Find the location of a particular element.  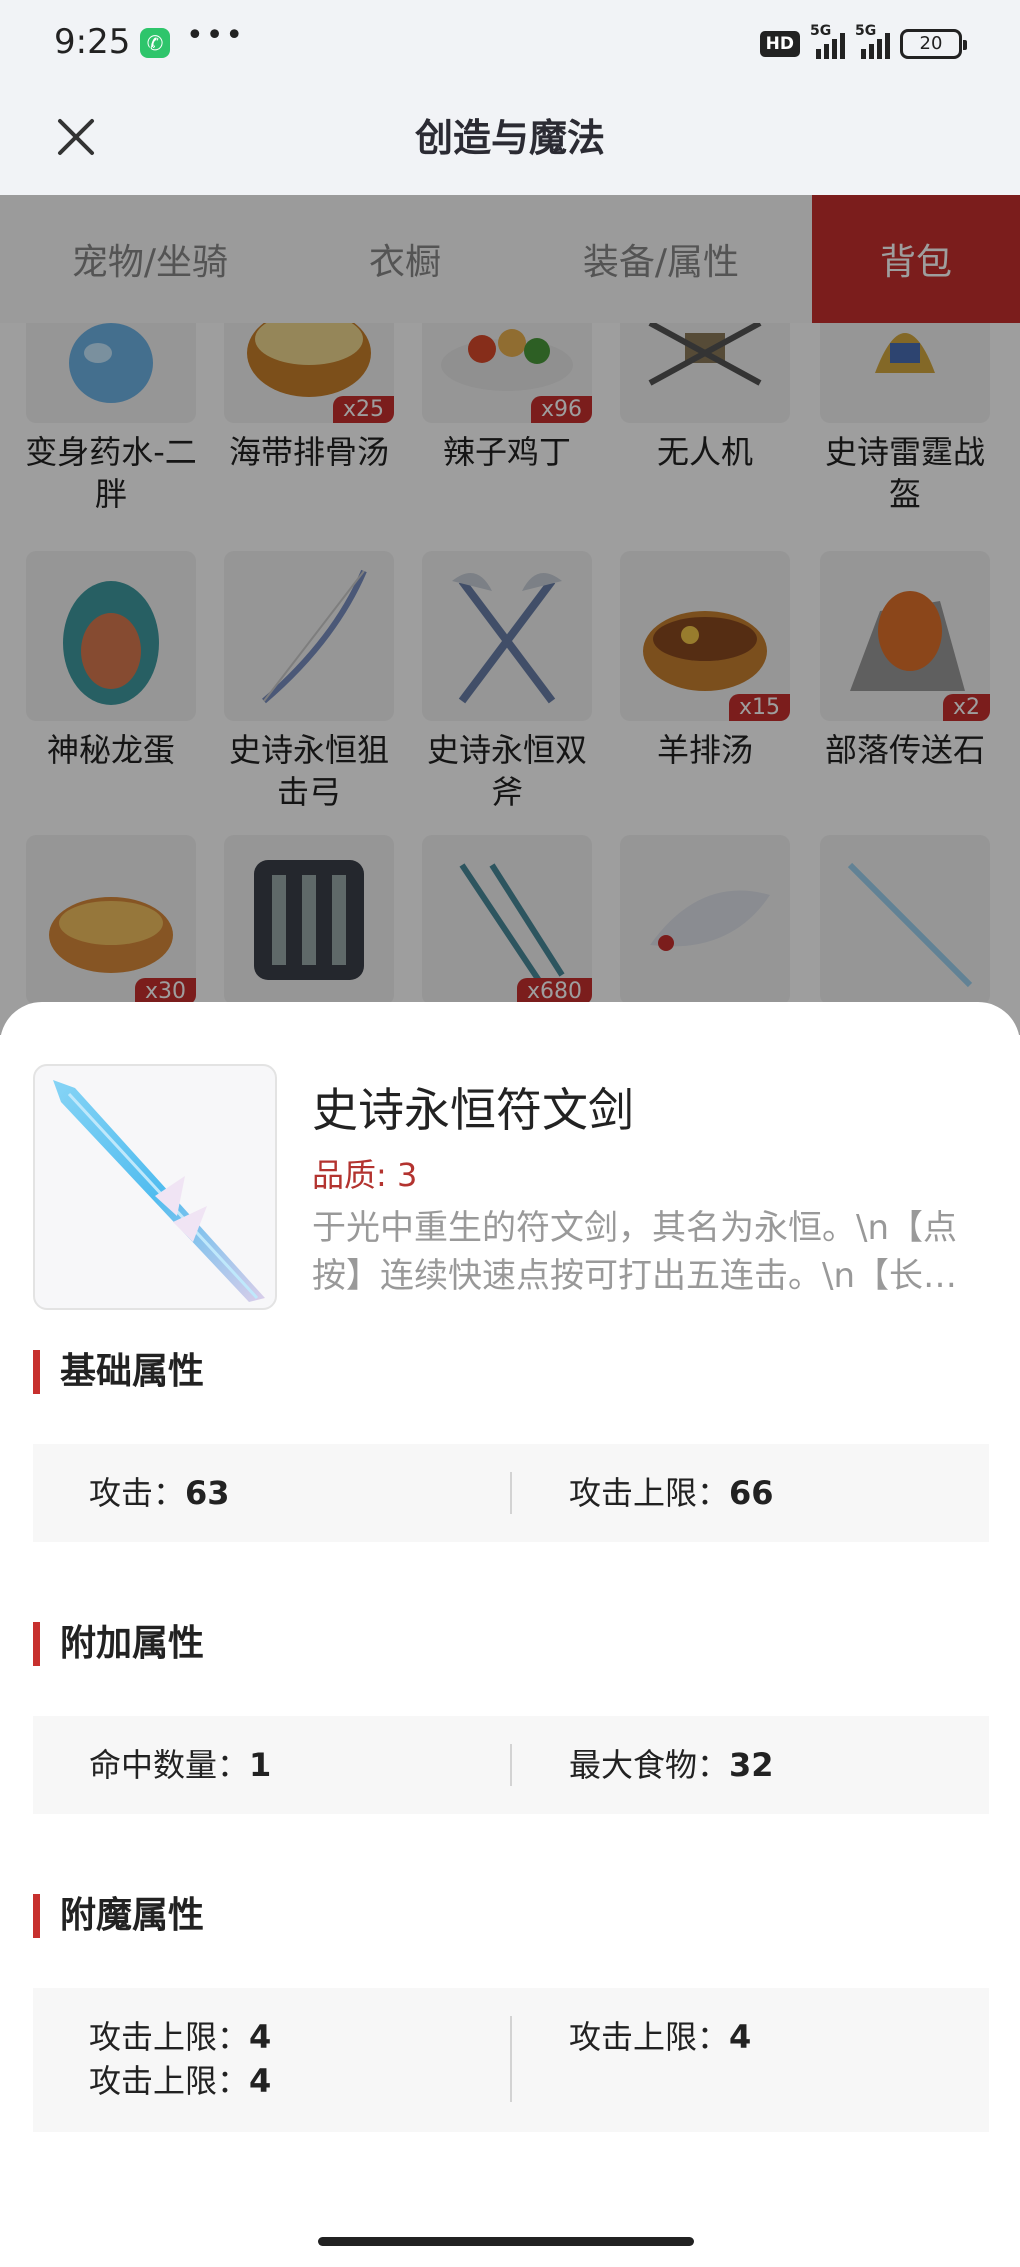

attr-hit-count: 命中数量：1 is located at coordinates (180, 1765).